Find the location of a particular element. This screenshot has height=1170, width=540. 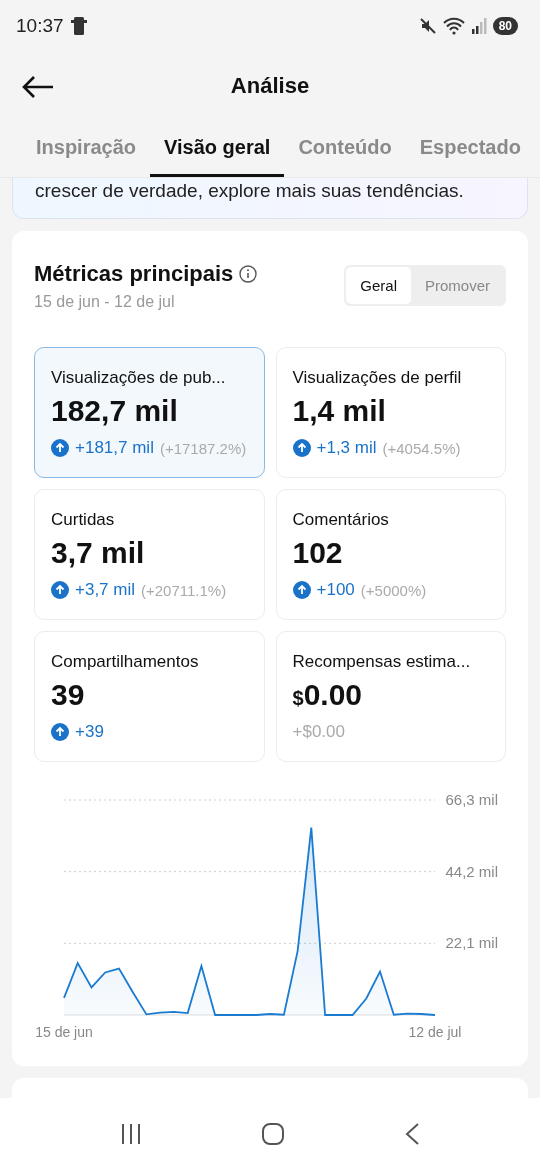

metric-percent: (+5000%) is located at coordinates (393, 590).